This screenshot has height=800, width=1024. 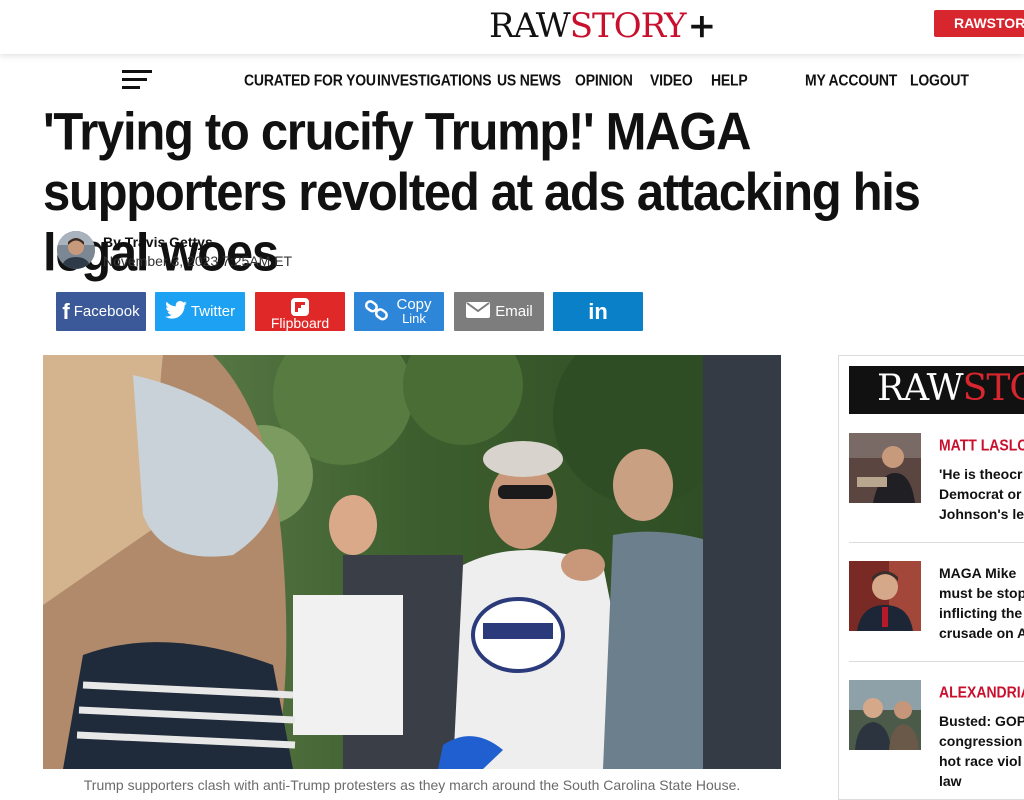 What do you see at coordinates (628, 26) in the screenshot?
I see `logo-story: STORY` at bounding box center [628, 26].